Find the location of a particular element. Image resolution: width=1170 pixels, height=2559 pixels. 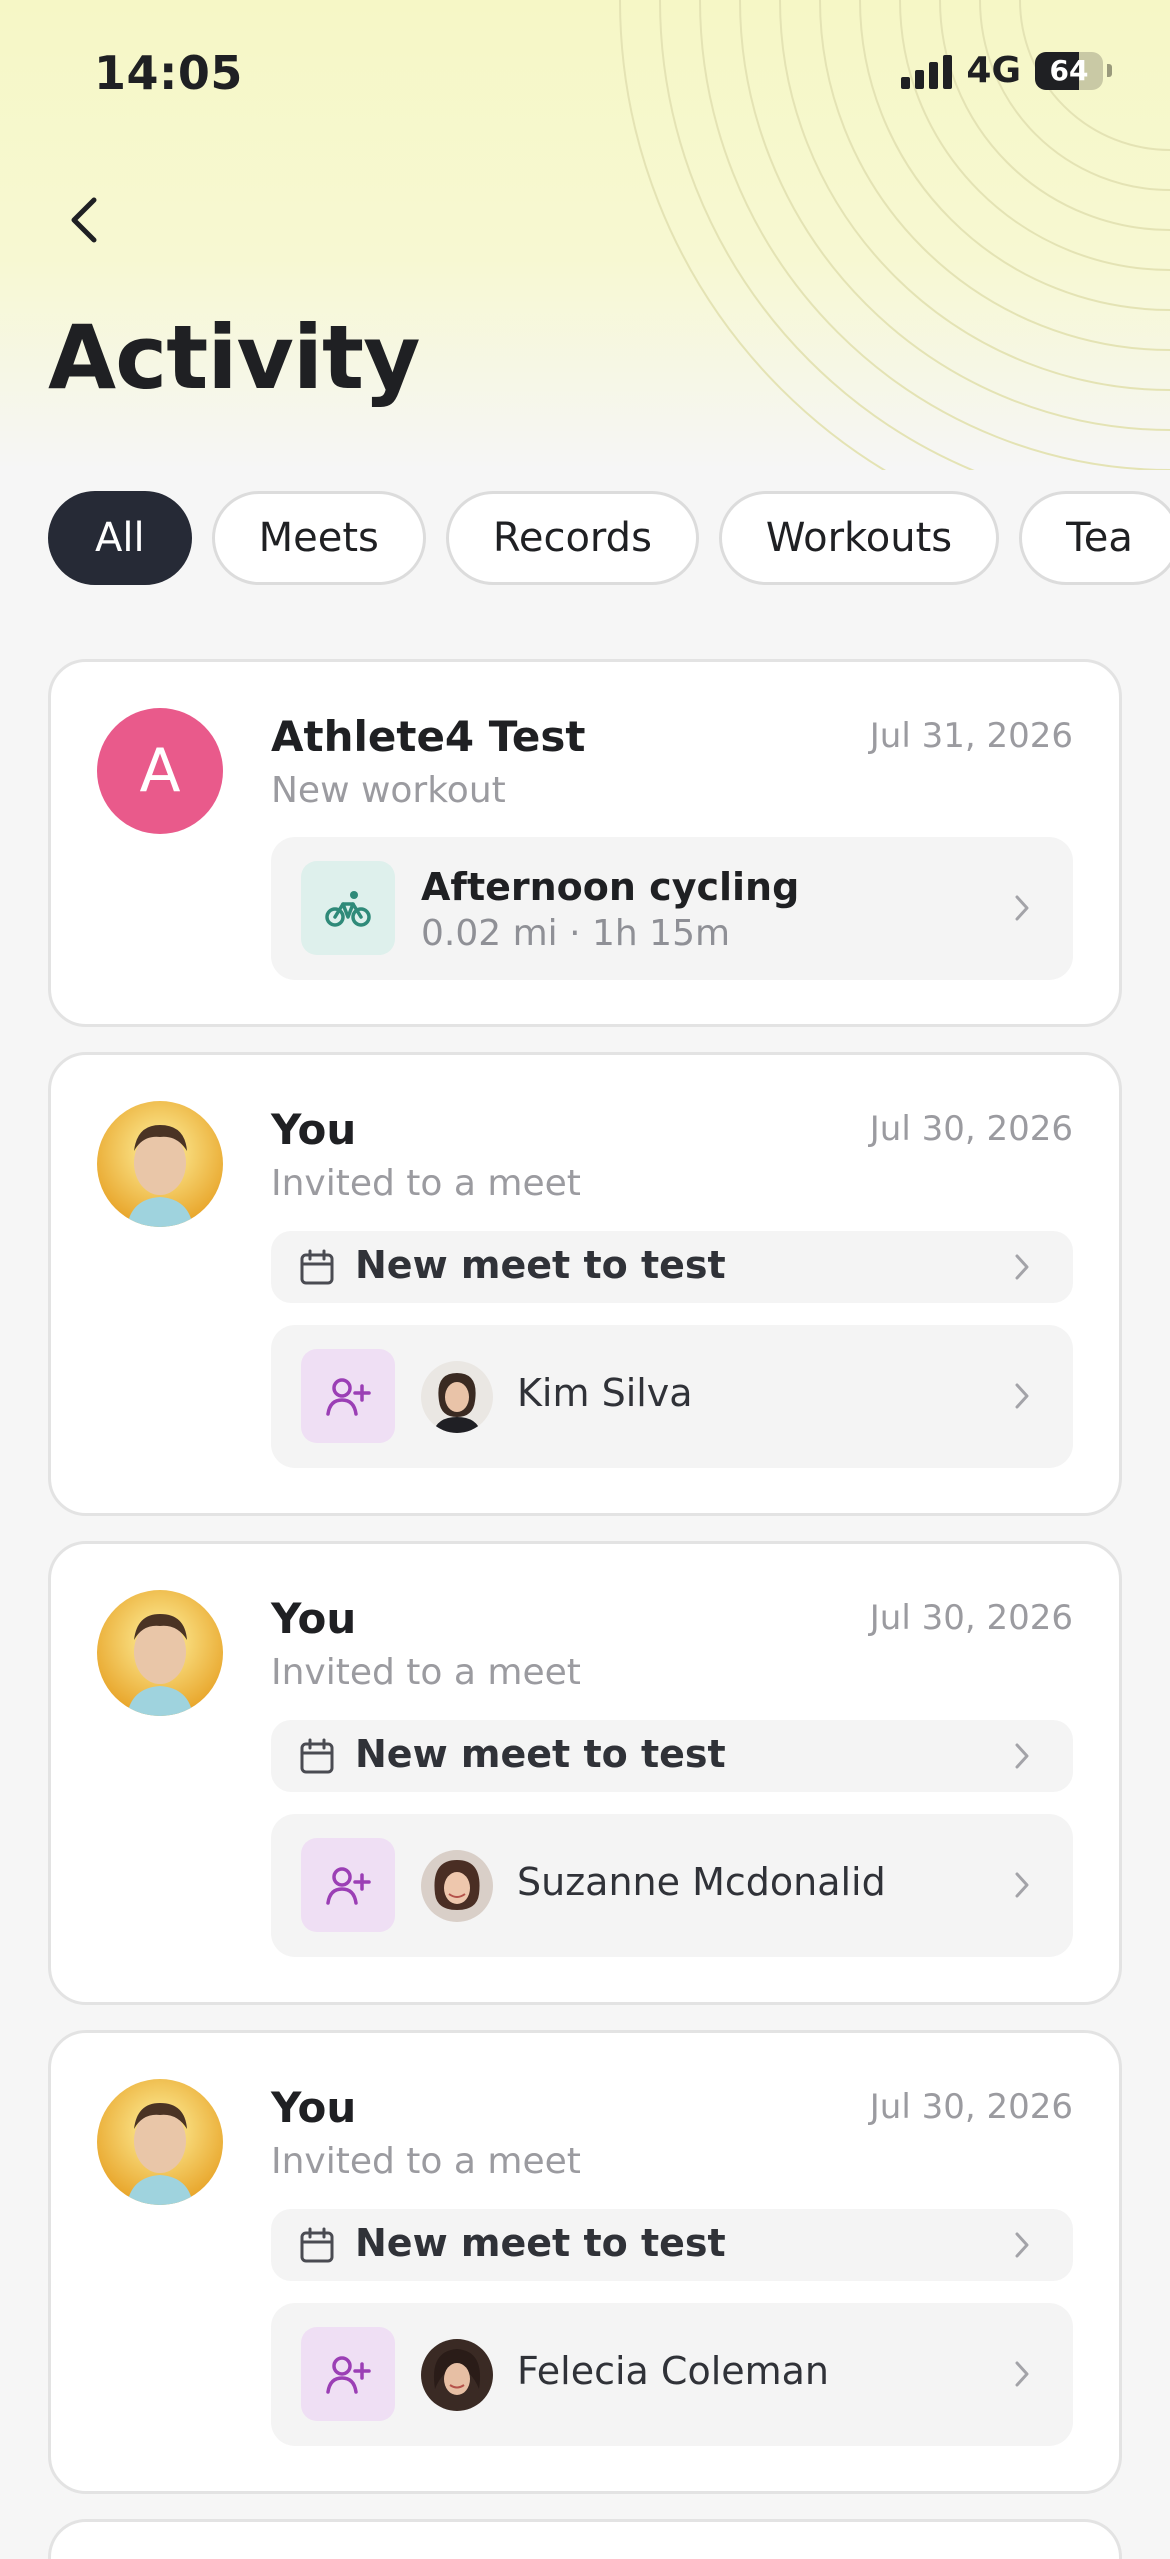

status-indicators: 4G 64 is located at coordinates (1006, 70).